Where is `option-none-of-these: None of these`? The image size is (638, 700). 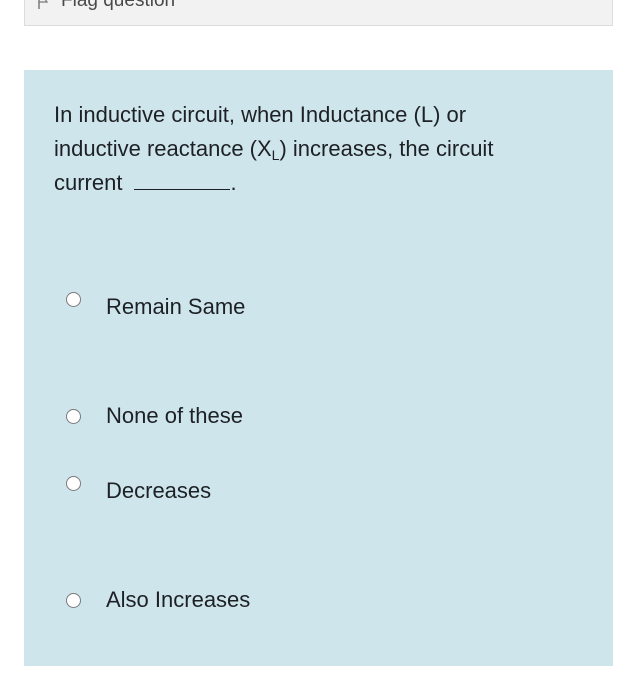
option-none-of-these: None of these is located at coordinates (216, 416).